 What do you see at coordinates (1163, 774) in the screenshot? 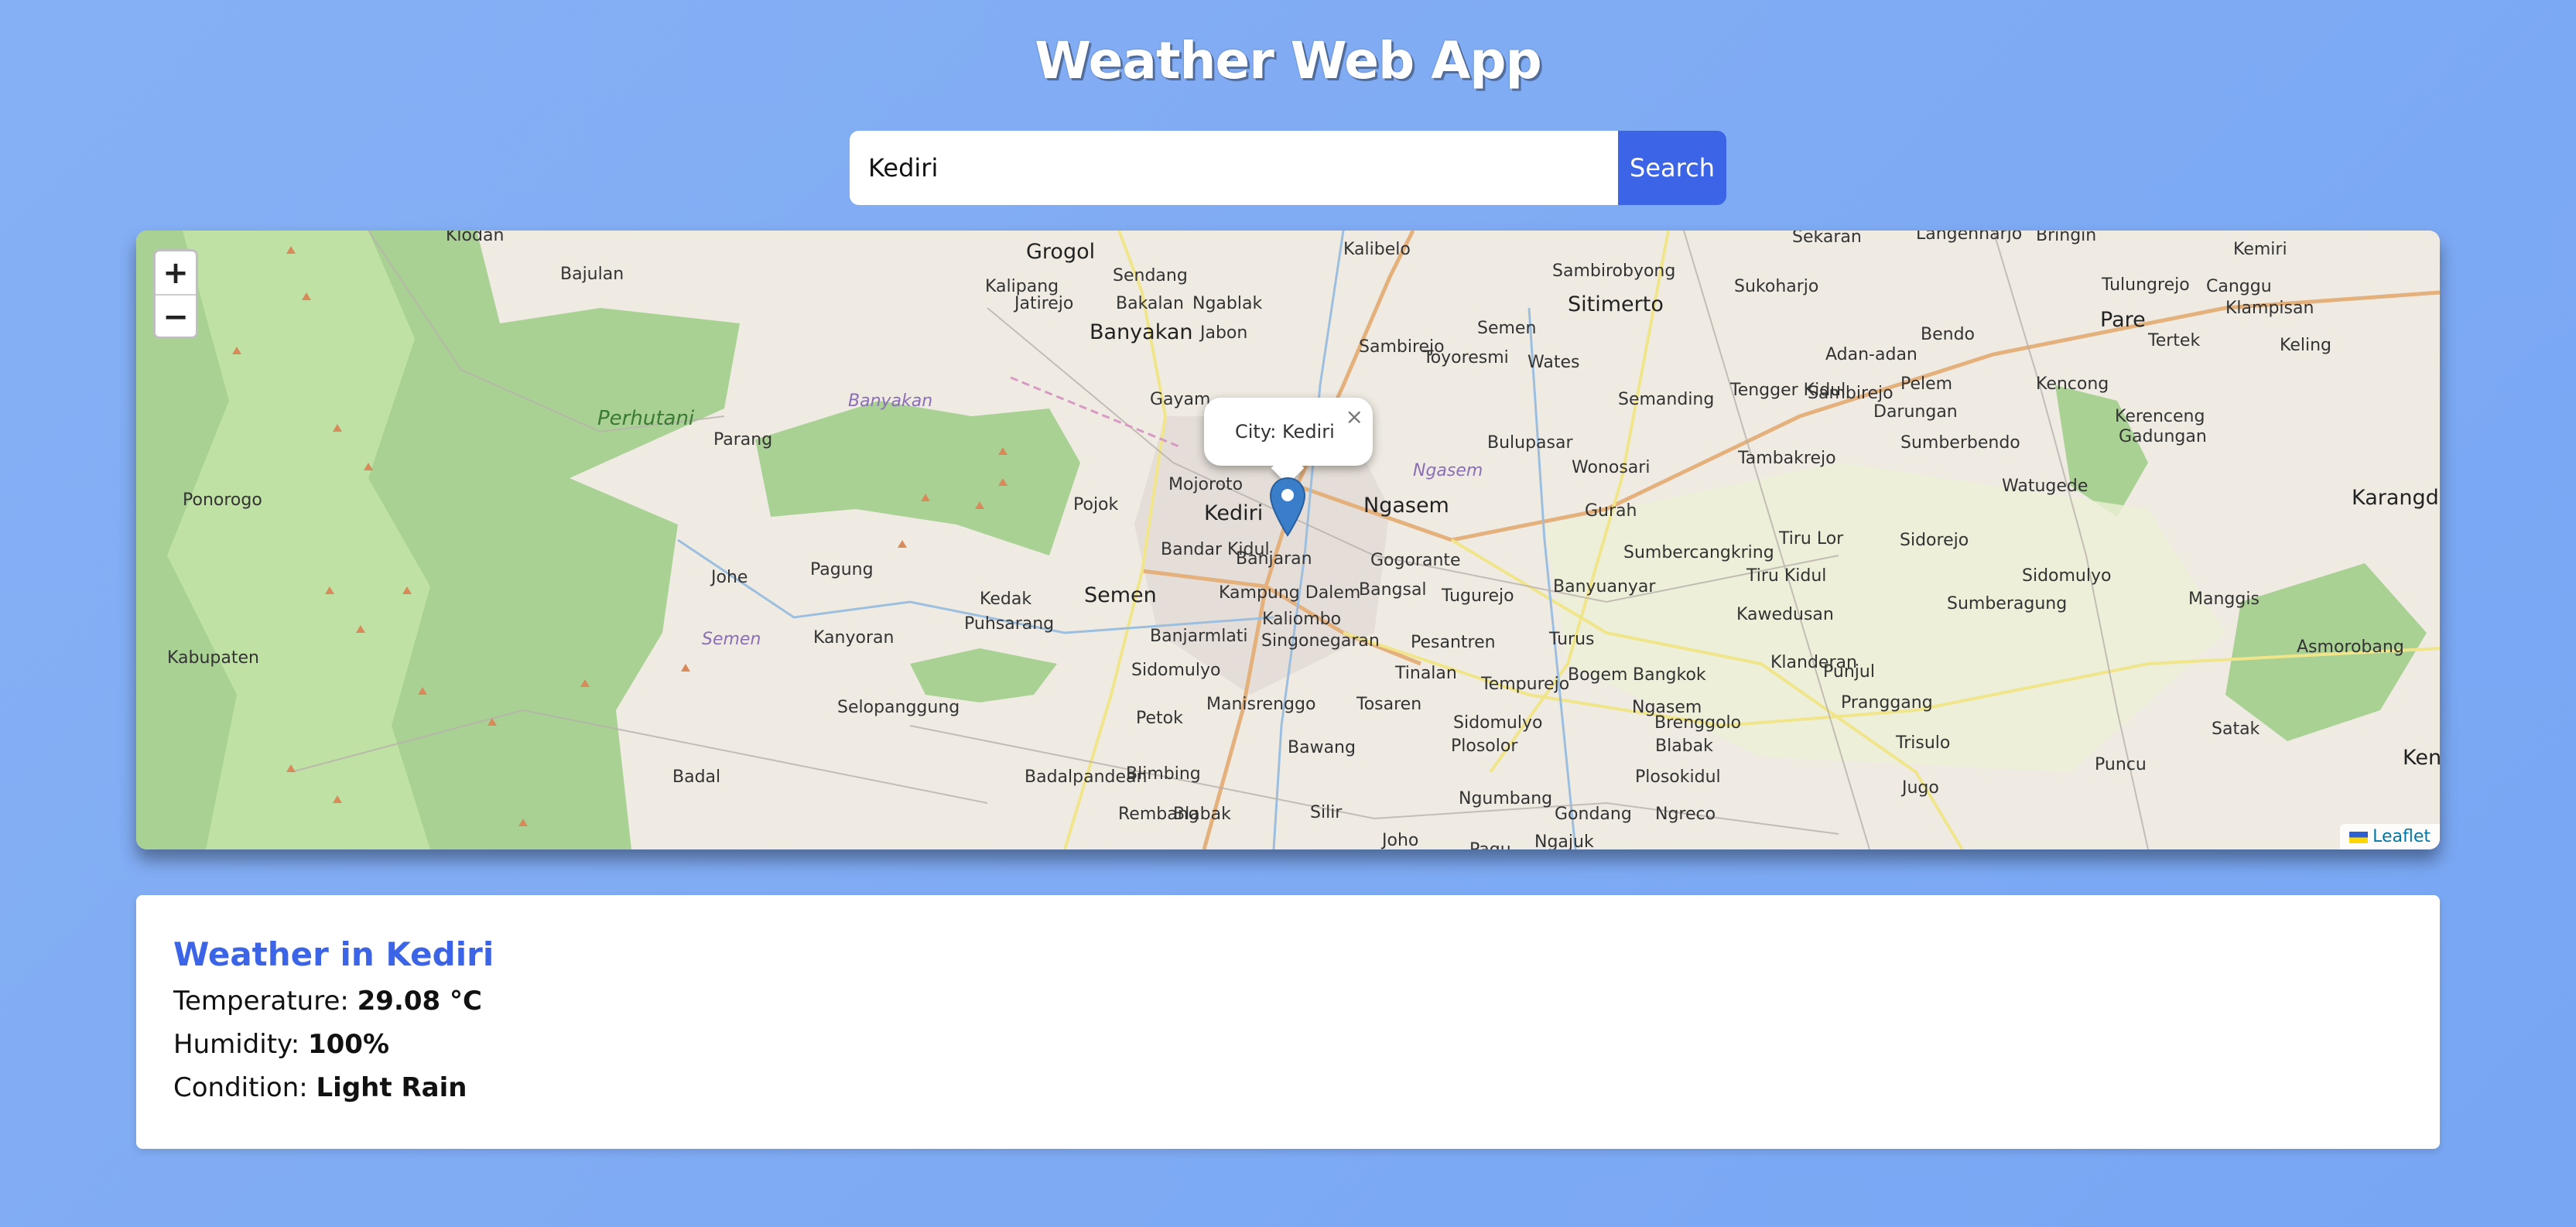
I see `map-place-label: Blimbing` at bounding box center [1163, 774].